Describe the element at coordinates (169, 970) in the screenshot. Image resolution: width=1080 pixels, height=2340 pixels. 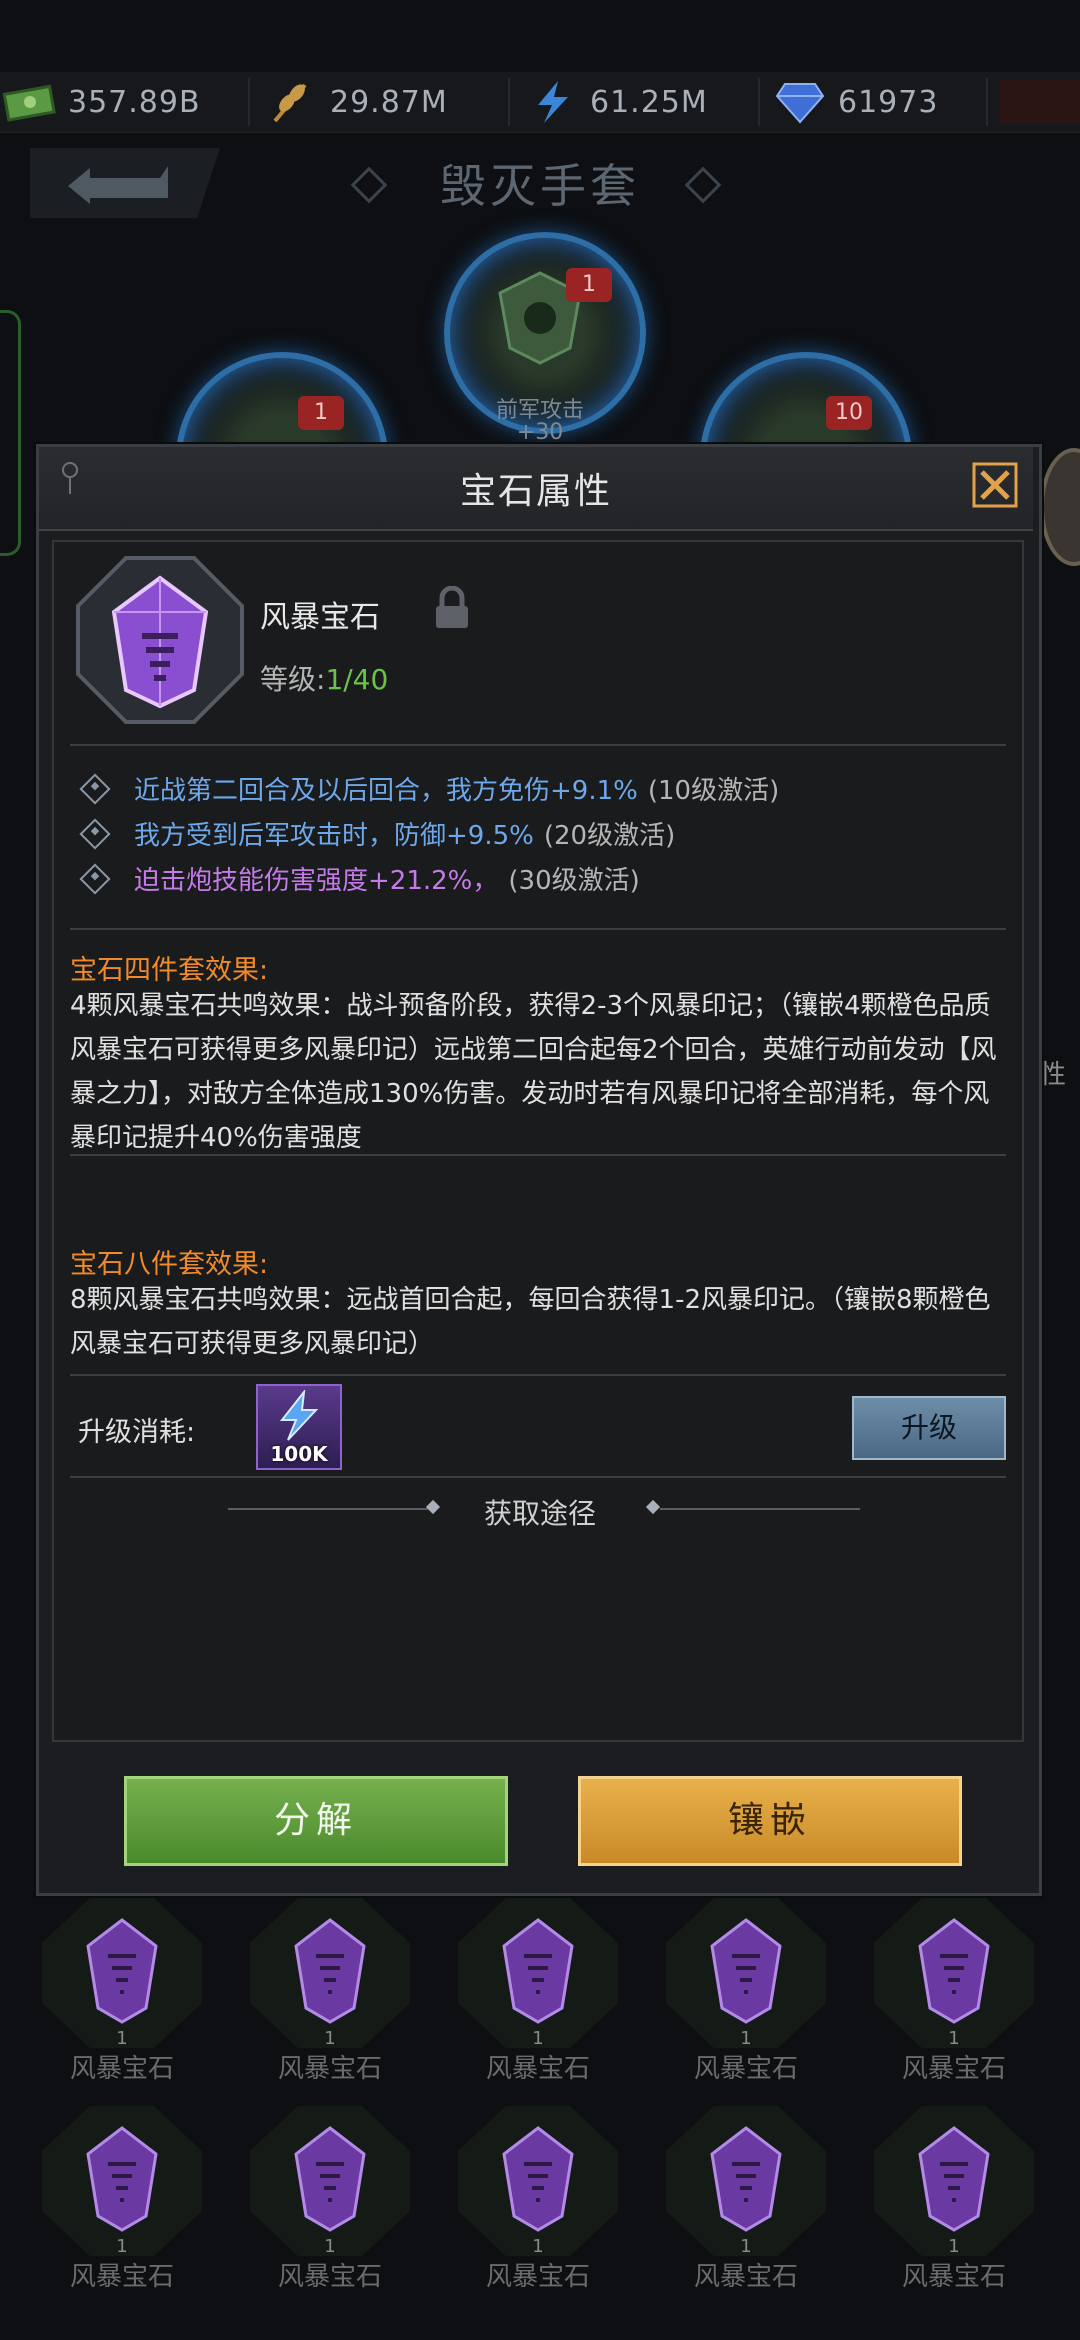
I see `set4-title: 宝石四件套效果:` at that location.